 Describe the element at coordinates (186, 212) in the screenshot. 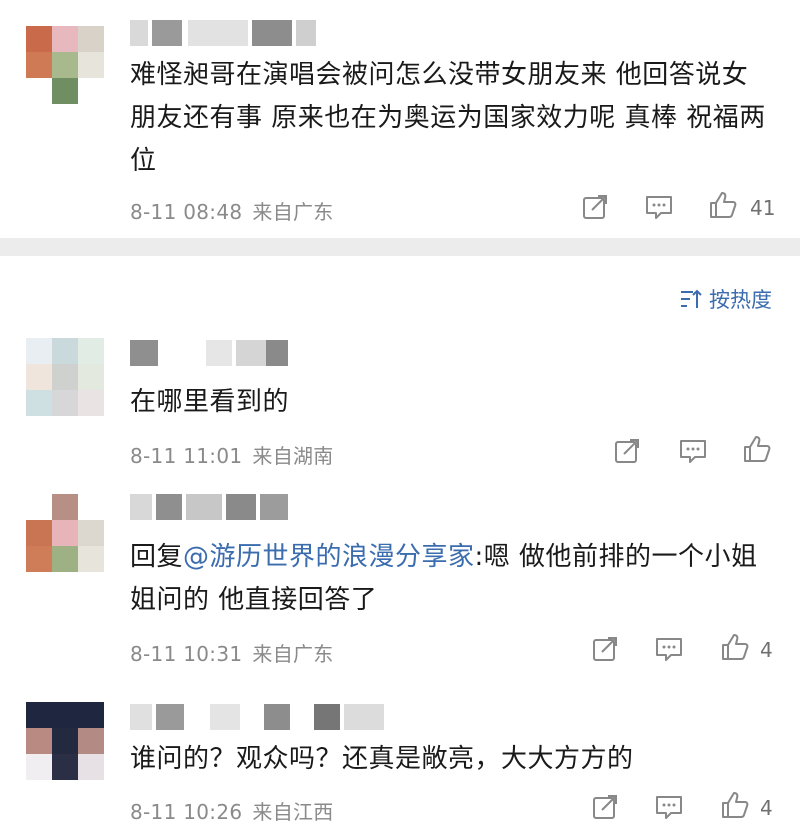

I see `comment-time: 8-11 08:48` at that location.